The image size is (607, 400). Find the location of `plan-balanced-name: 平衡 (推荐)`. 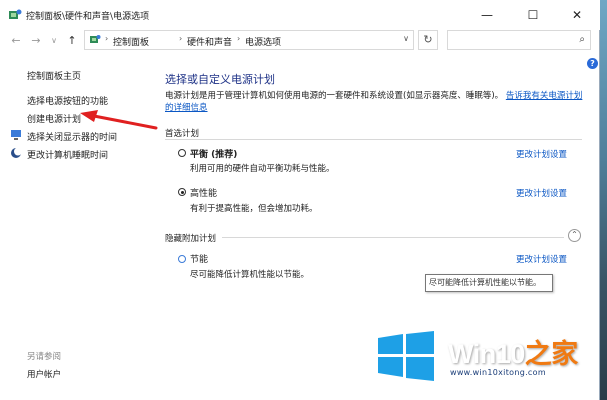

plan-balanced-name: 平衡 (推荐) is located at coordinates (213, 153).